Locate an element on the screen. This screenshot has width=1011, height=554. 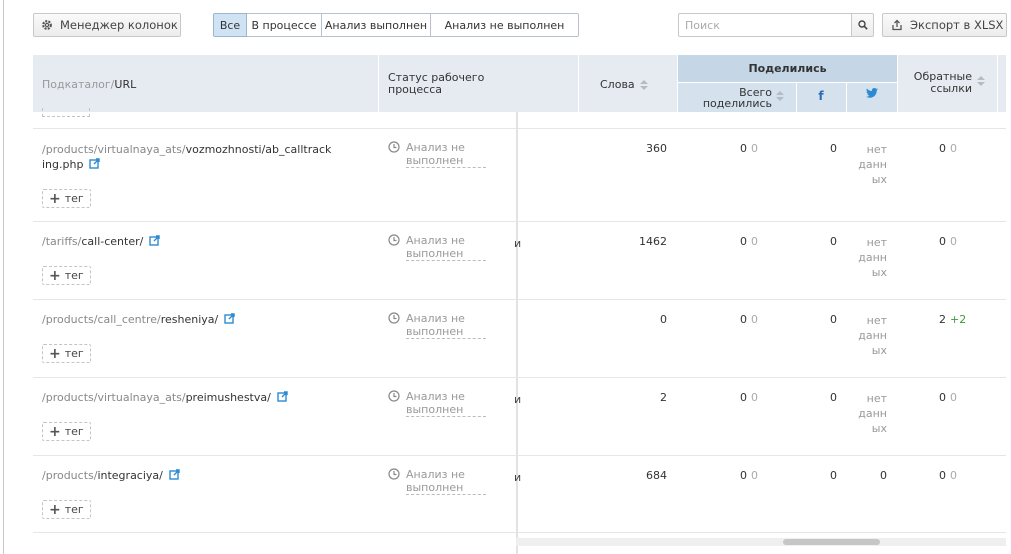
row-url: /tariffs/call-center/ is located at coordinates (192, 241).